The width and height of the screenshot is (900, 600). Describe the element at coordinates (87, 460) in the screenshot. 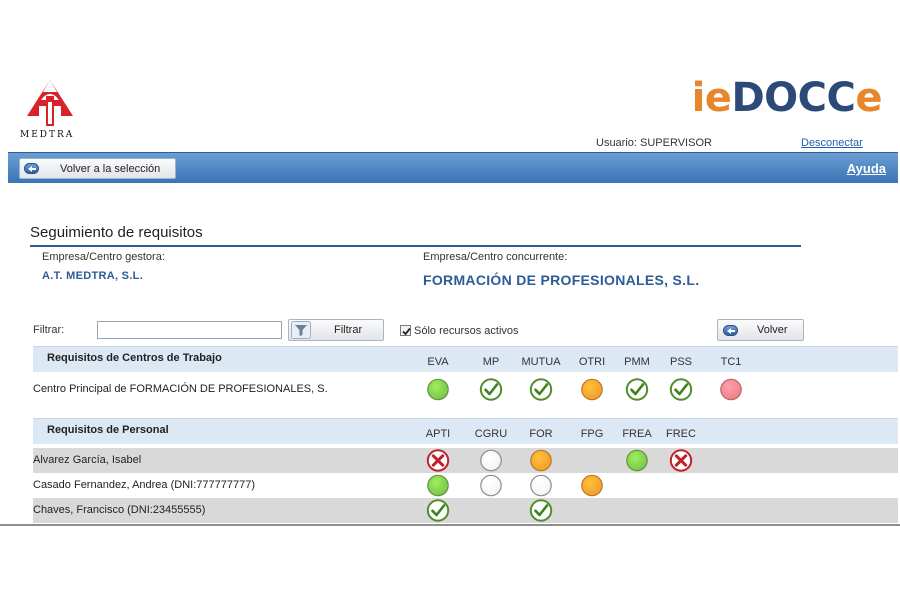

I see `row-name: Alvarez García, Isabel` at that location.